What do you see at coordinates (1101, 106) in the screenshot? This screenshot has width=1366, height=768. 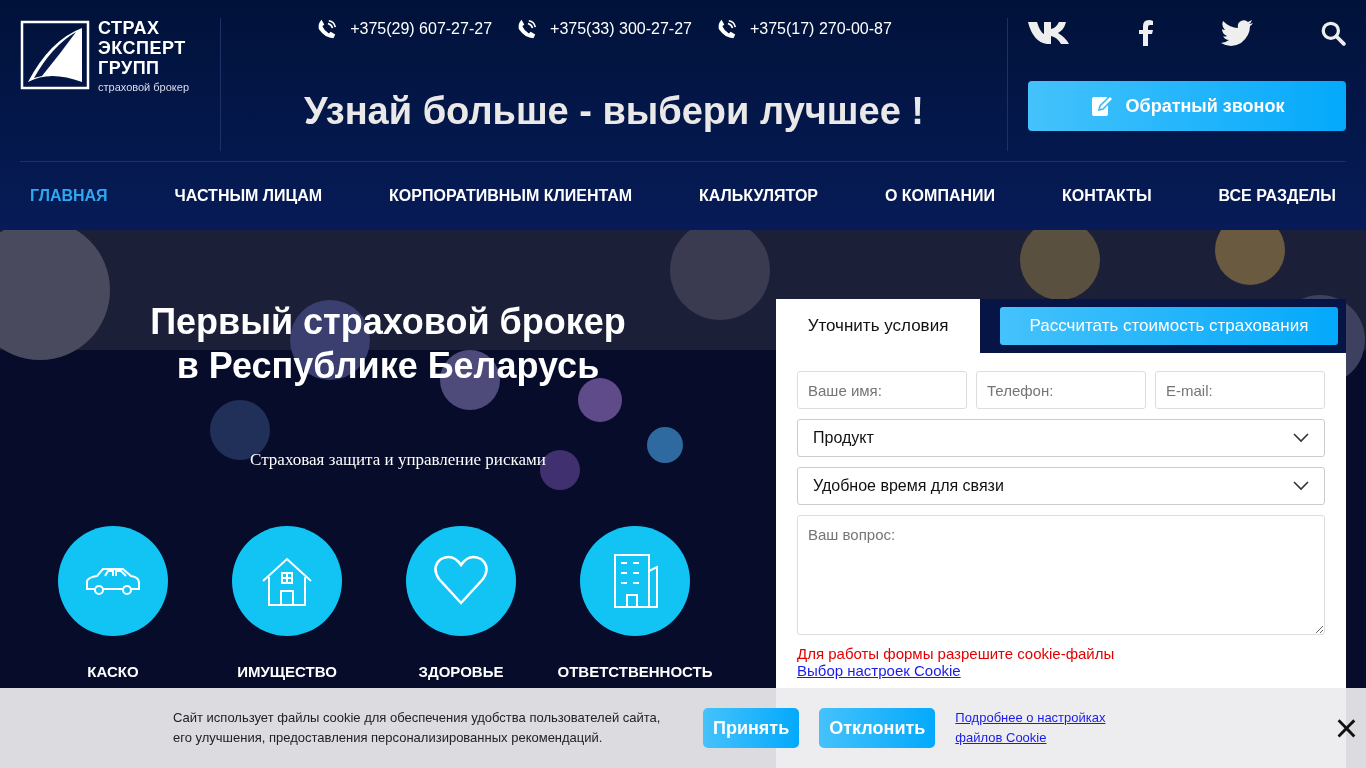 I see `edit-icon` at bounding box center [1101, 106].